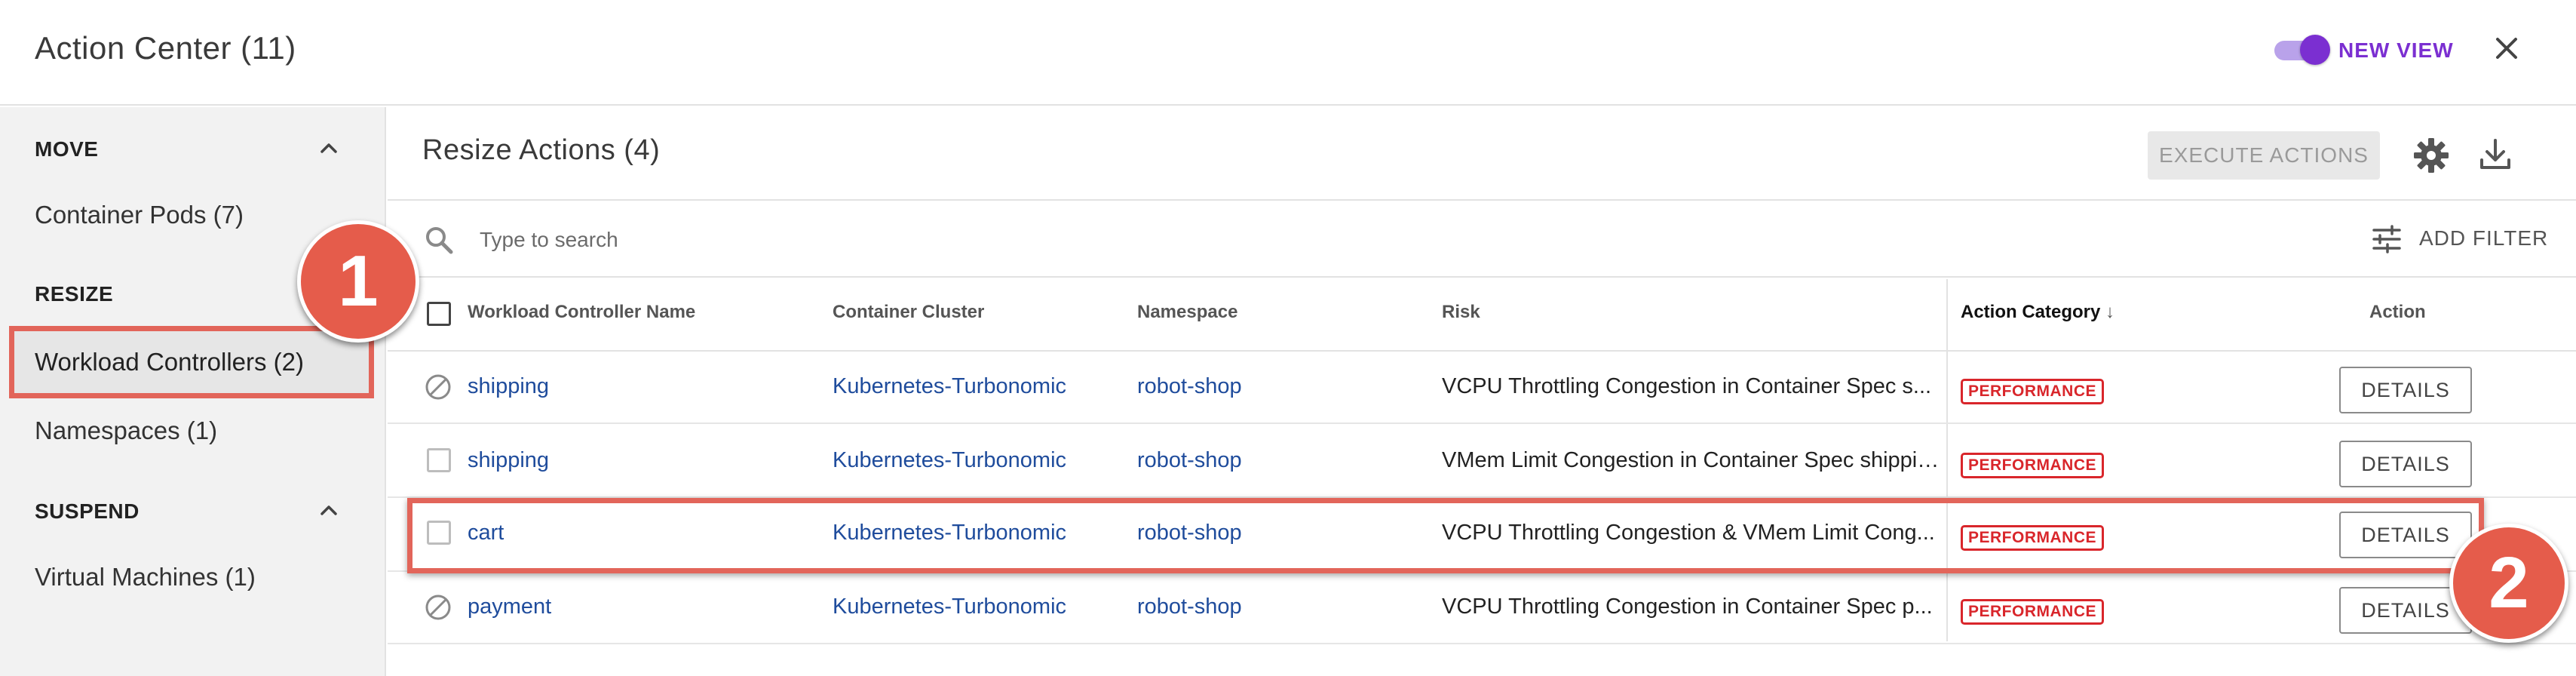  Describe the element at coordinates (439, 240) in the screenshot. I see `search-icon` at that location.